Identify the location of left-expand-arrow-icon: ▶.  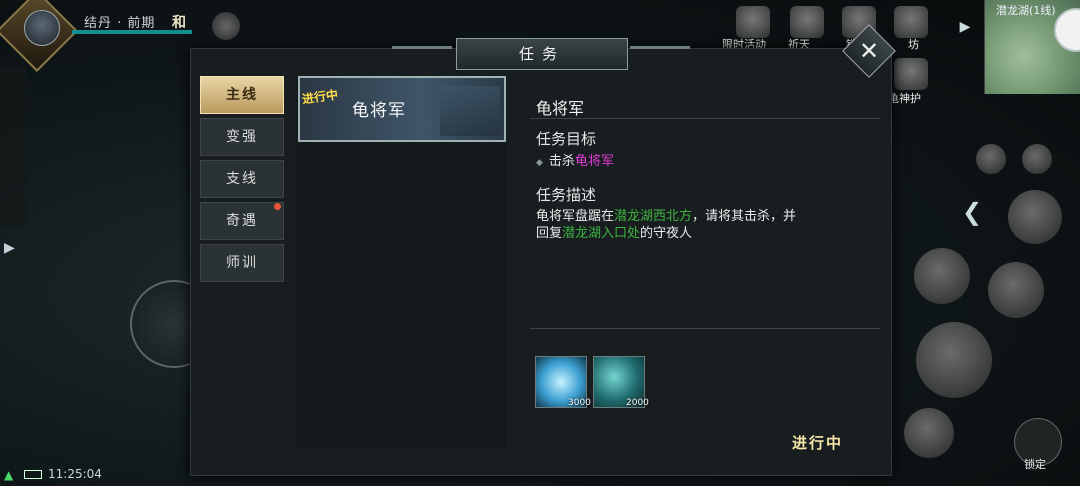
(9, 248).